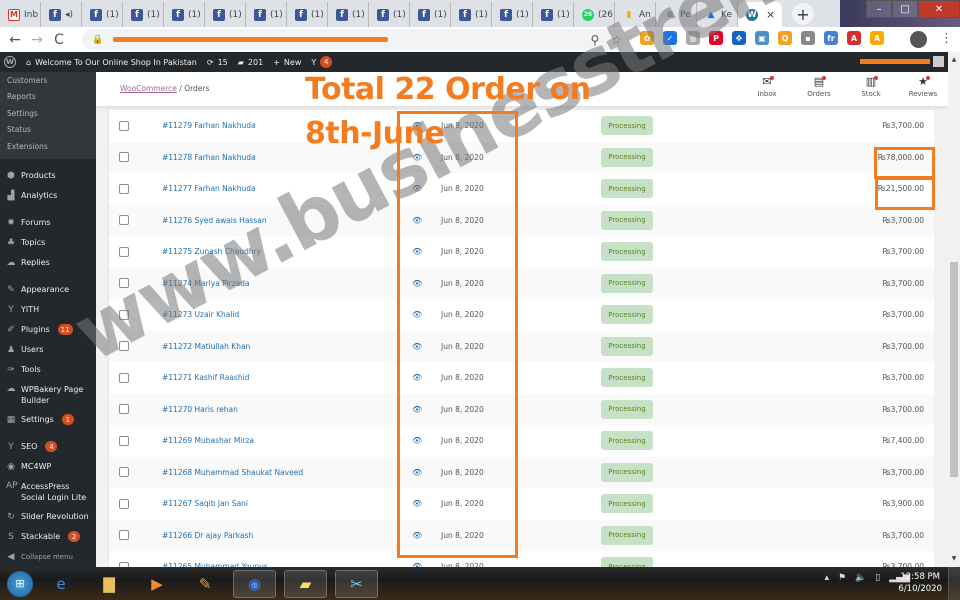  What do you see at coordinates (48, 196) in the screenshot?
I see `sidebar-item-analytics: ▟ Analytics` at bounding box center [48, 196].